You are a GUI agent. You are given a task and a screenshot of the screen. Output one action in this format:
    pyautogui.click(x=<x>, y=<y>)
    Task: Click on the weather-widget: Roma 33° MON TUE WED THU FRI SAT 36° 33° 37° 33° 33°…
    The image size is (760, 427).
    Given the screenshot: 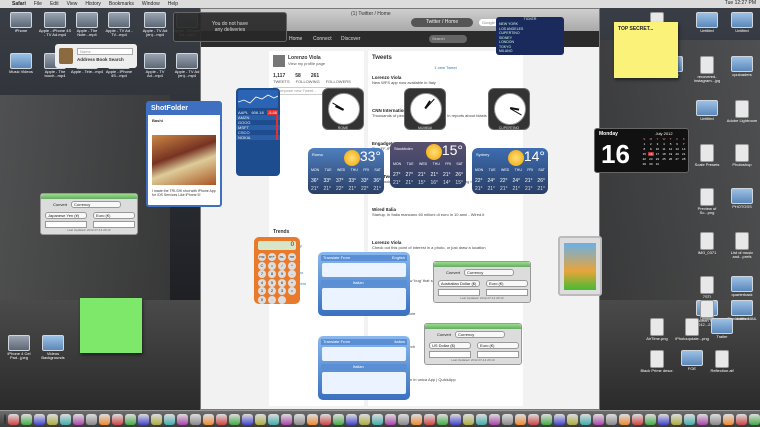 What is the action you would take?
    pyautogui.click(x=346, y=171)
    